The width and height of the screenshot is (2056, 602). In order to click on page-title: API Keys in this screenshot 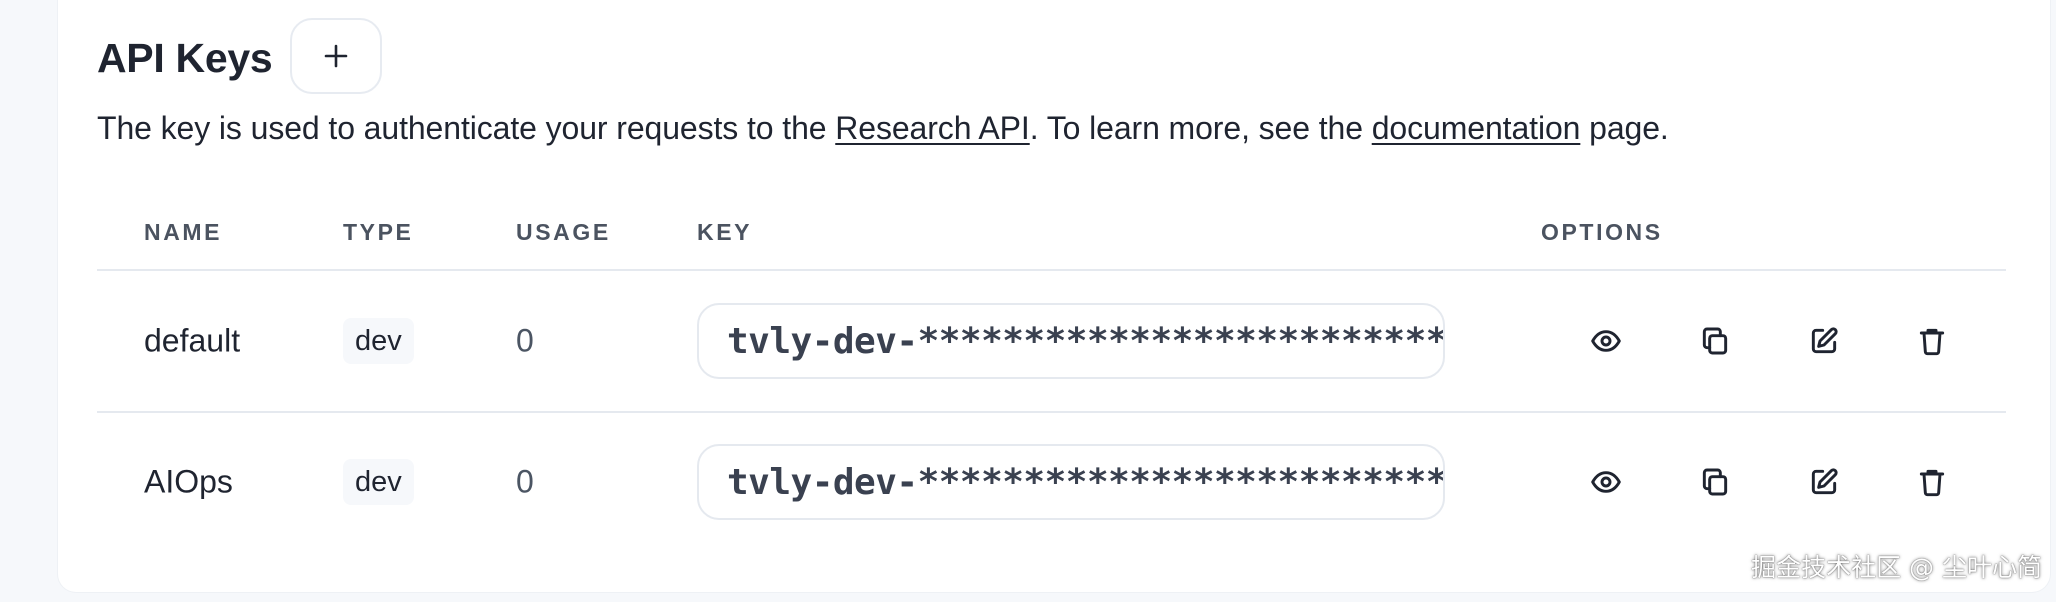, I will do `click(185, 57)`.